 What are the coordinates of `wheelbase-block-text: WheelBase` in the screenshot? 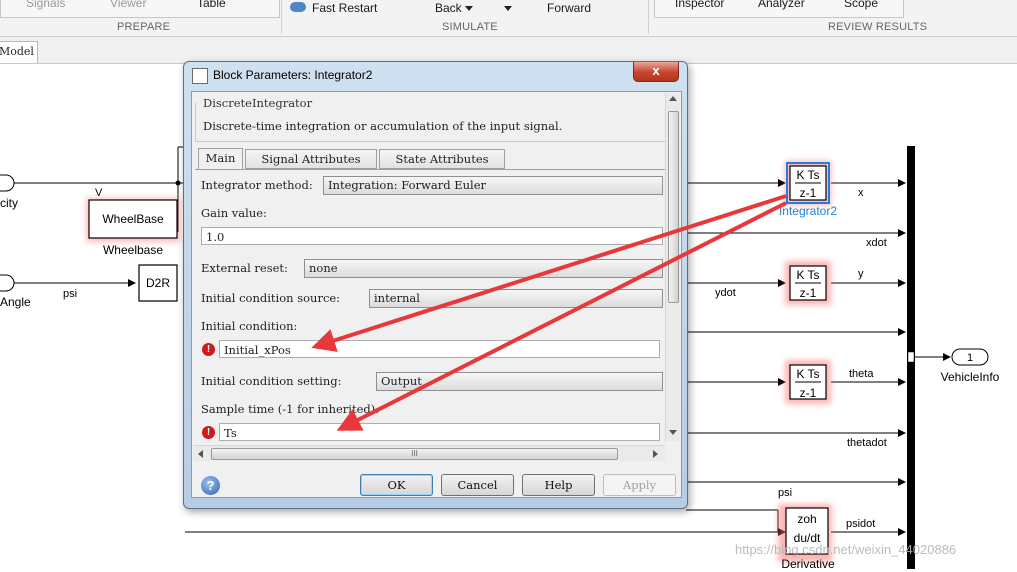 It's located at (133, 219).